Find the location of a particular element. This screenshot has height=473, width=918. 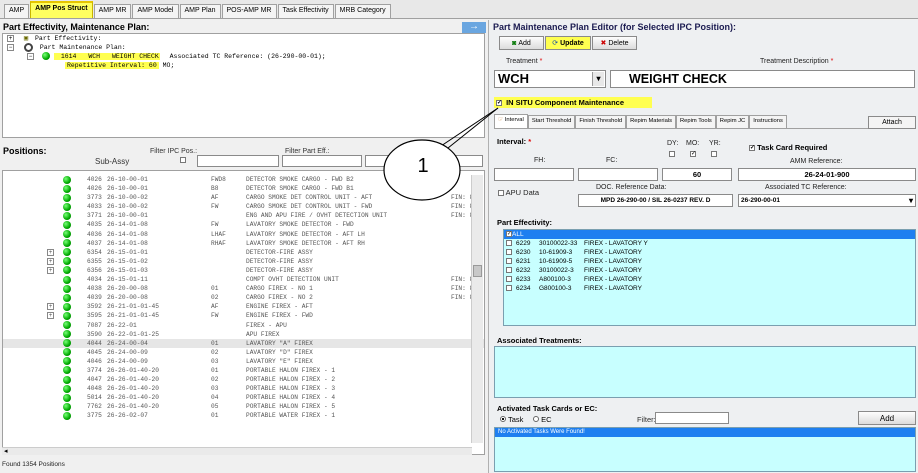

subtab-repim-tools: Repim Tools is located at coordinates (696, 121).